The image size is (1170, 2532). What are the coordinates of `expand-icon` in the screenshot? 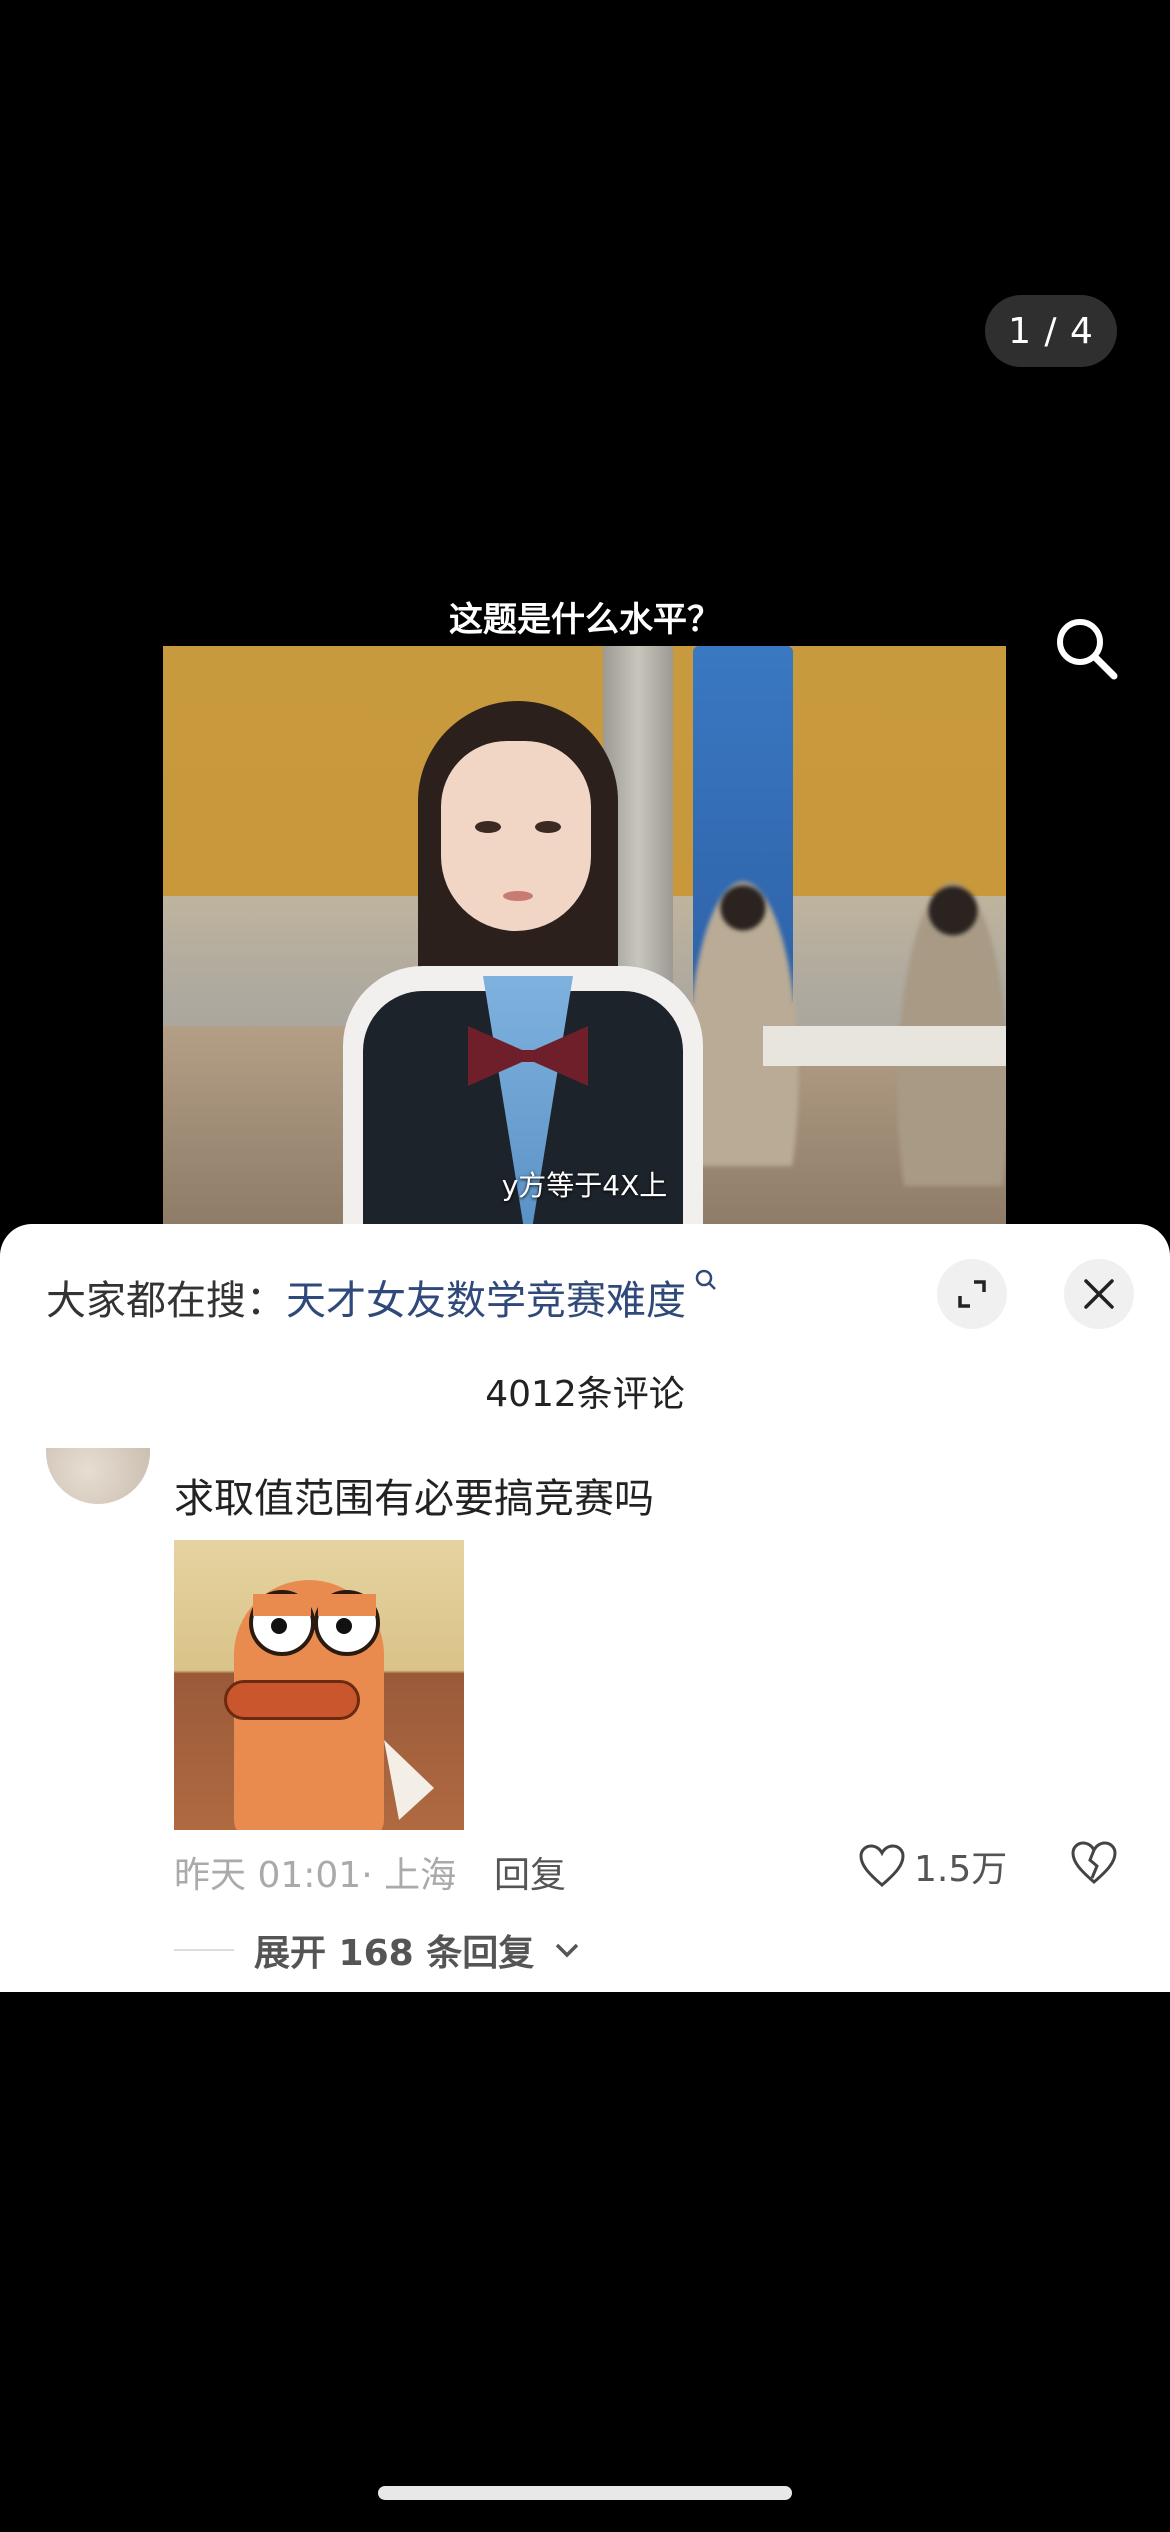 It's located at (972, 1294).